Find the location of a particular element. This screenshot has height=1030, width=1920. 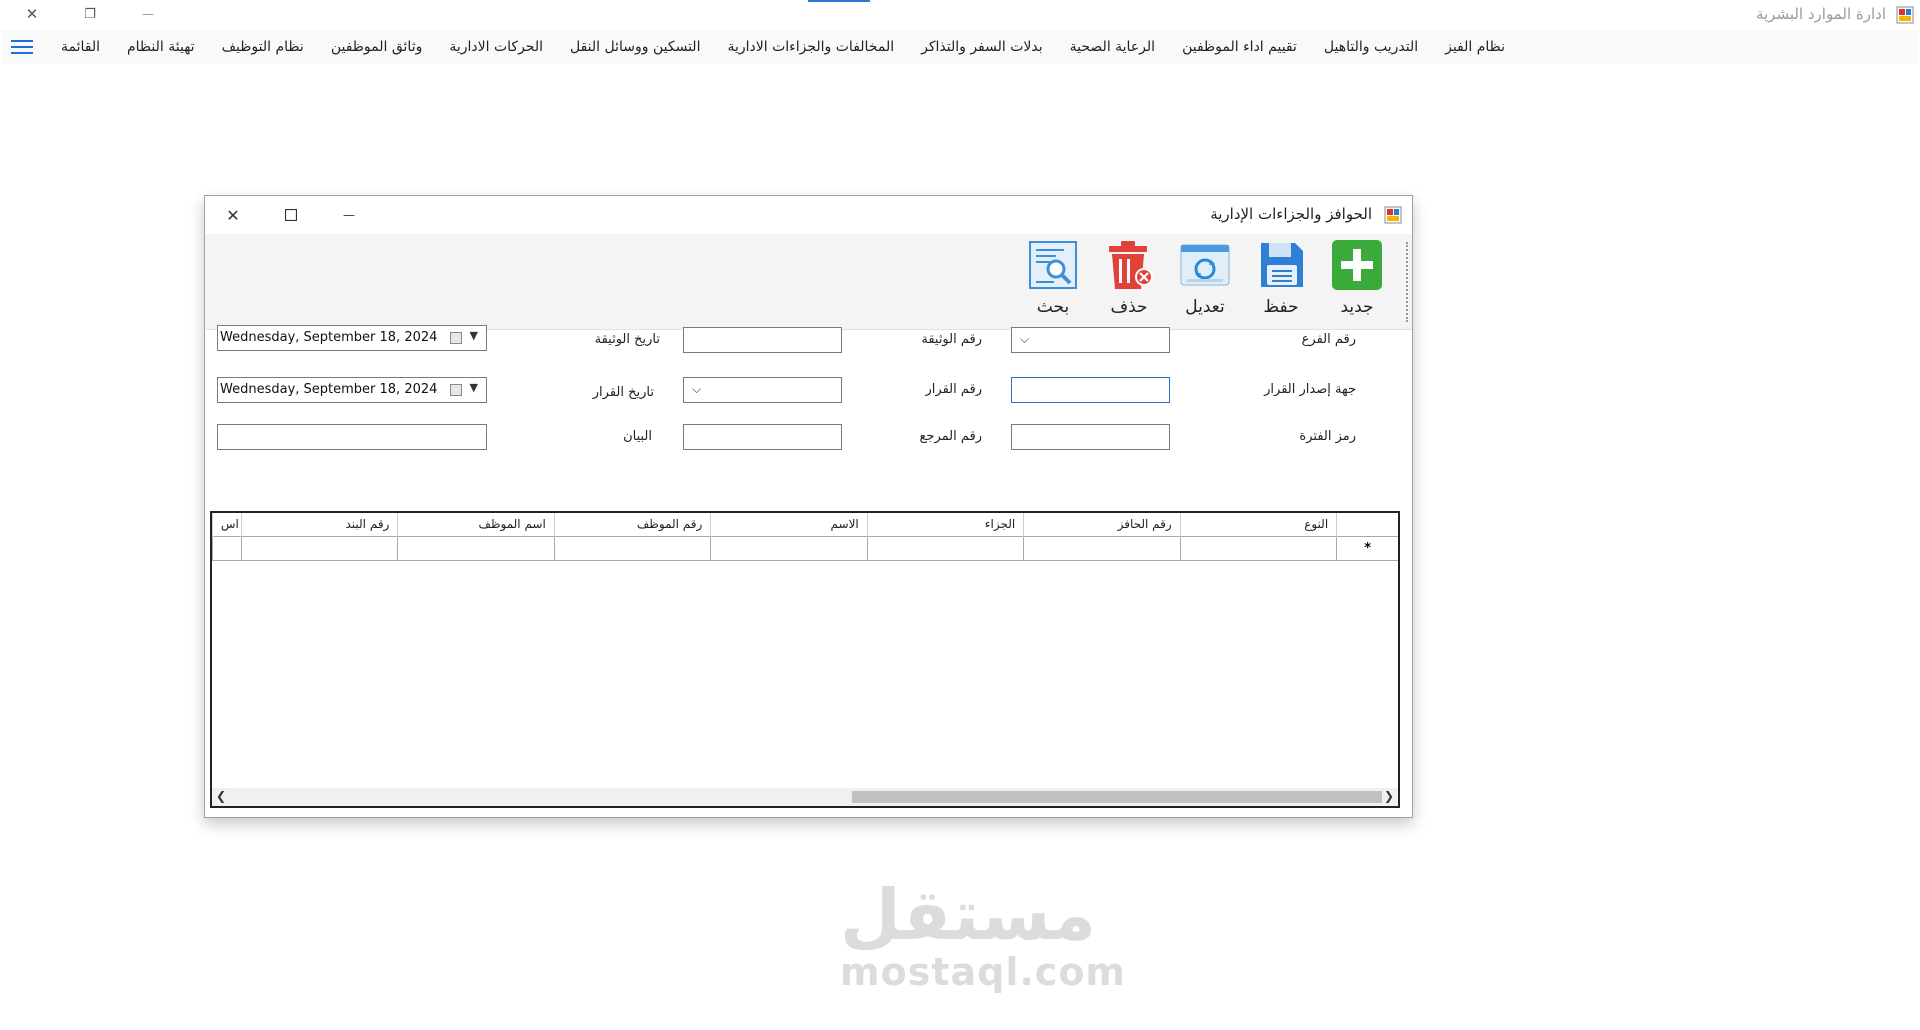

row-header-corner is located at coordinates (1367, 525).